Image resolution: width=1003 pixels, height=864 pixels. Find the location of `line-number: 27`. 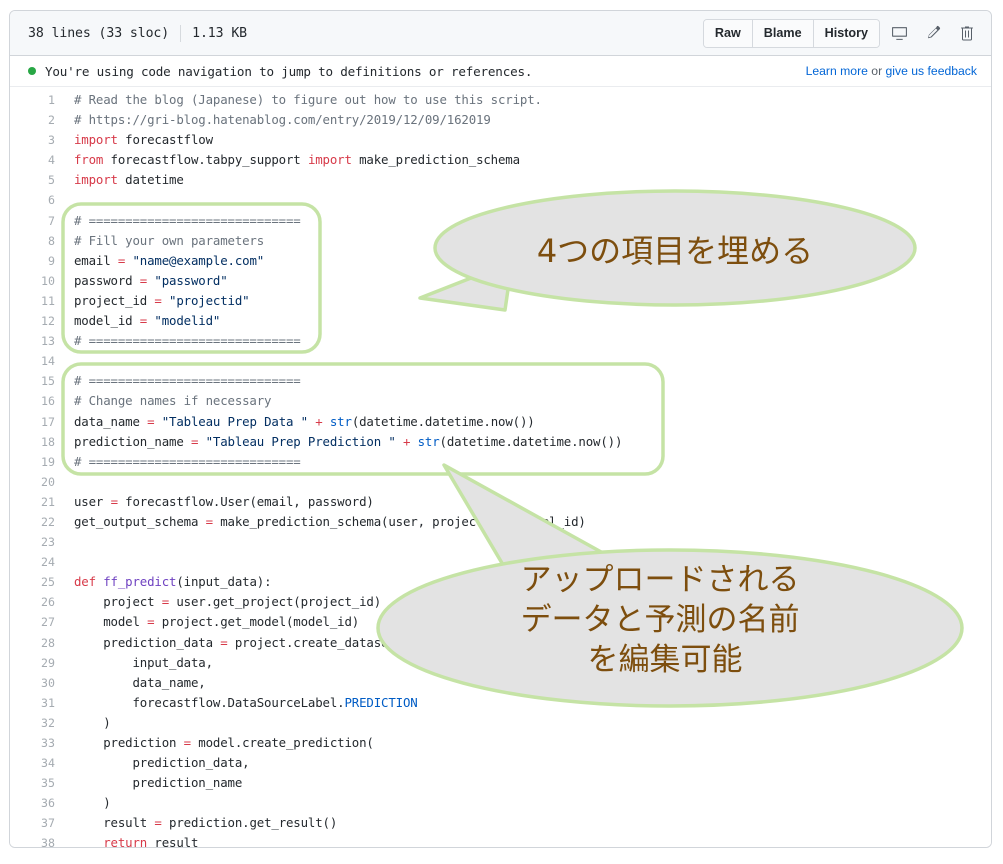

line-number: 27 is located at coordinates (37, 622).